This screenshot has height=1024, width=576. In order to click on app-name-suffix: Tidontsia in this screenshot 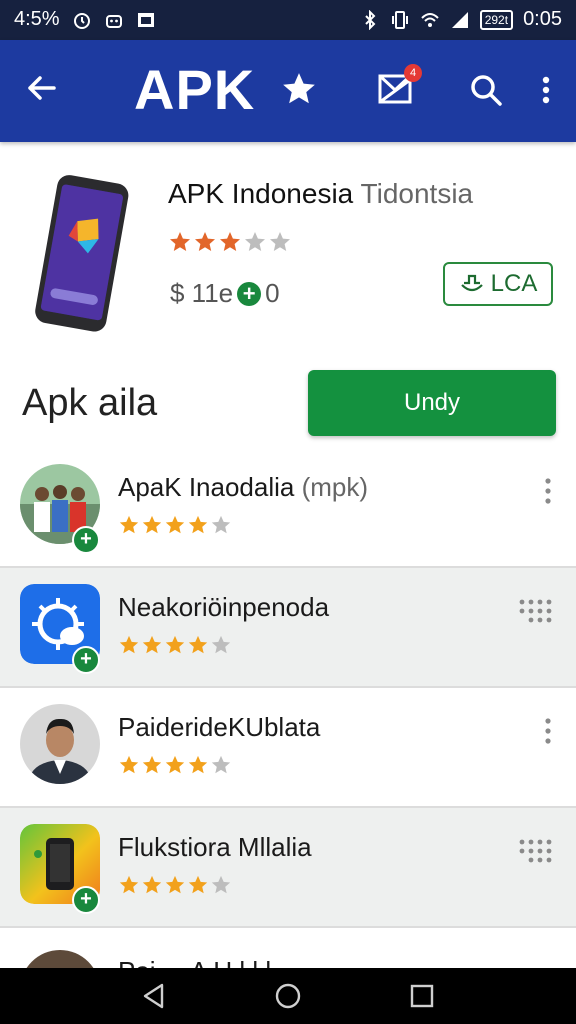, I will do `click(417, 193)`.